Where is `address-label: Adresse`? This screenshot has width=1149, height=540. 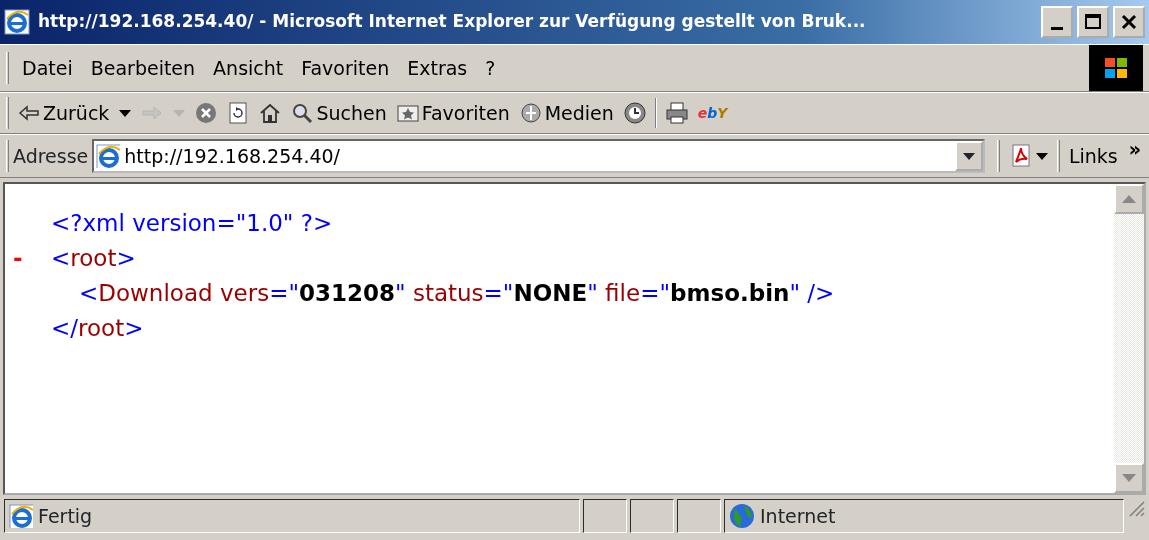 address-label: Adresse is located at coordinates (51, 156).